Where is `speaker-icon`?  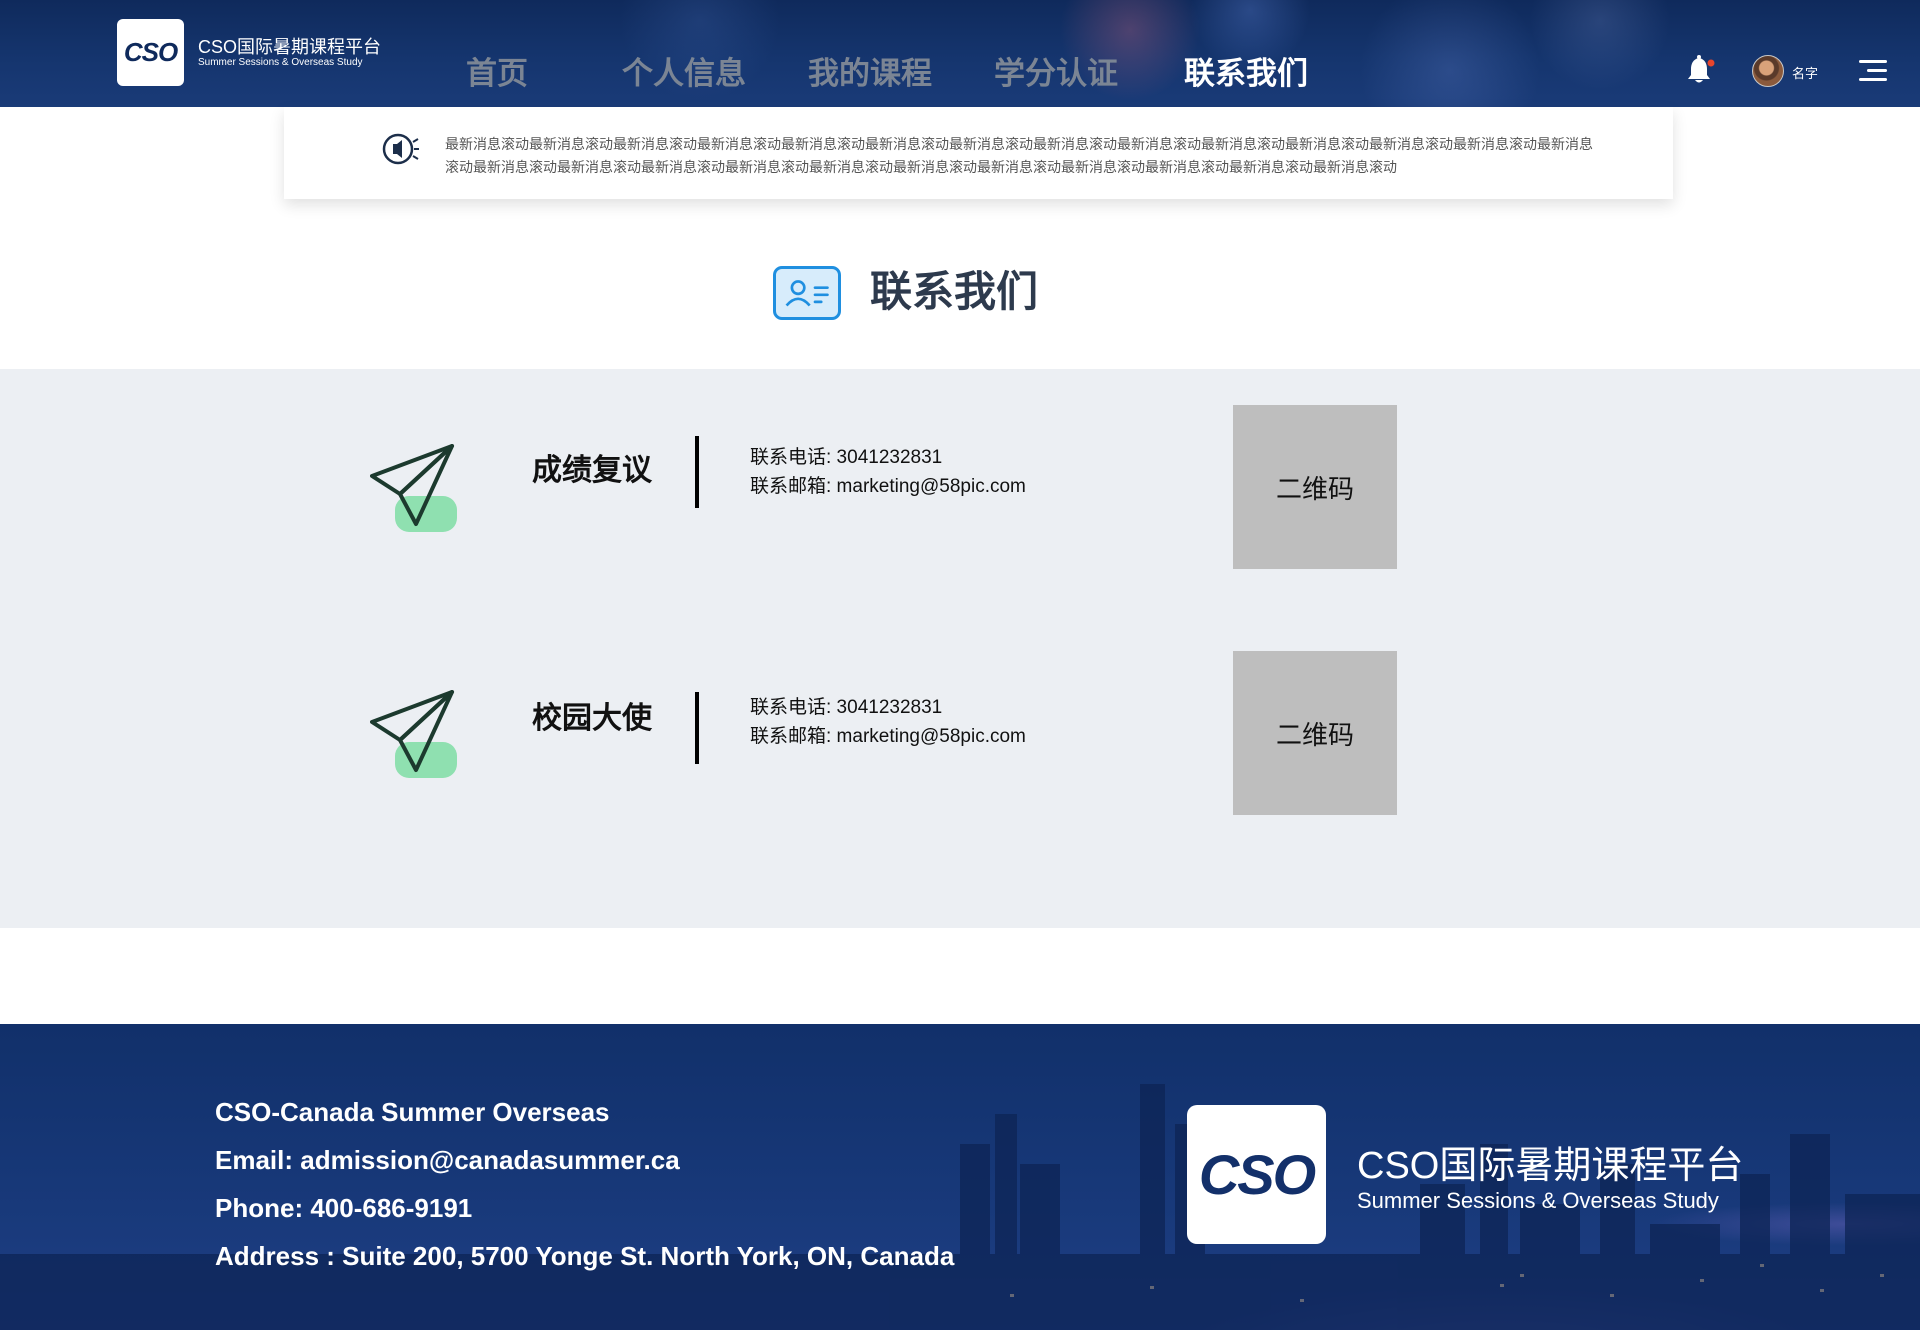 speaker-icon is located at coordinates (400, 149).